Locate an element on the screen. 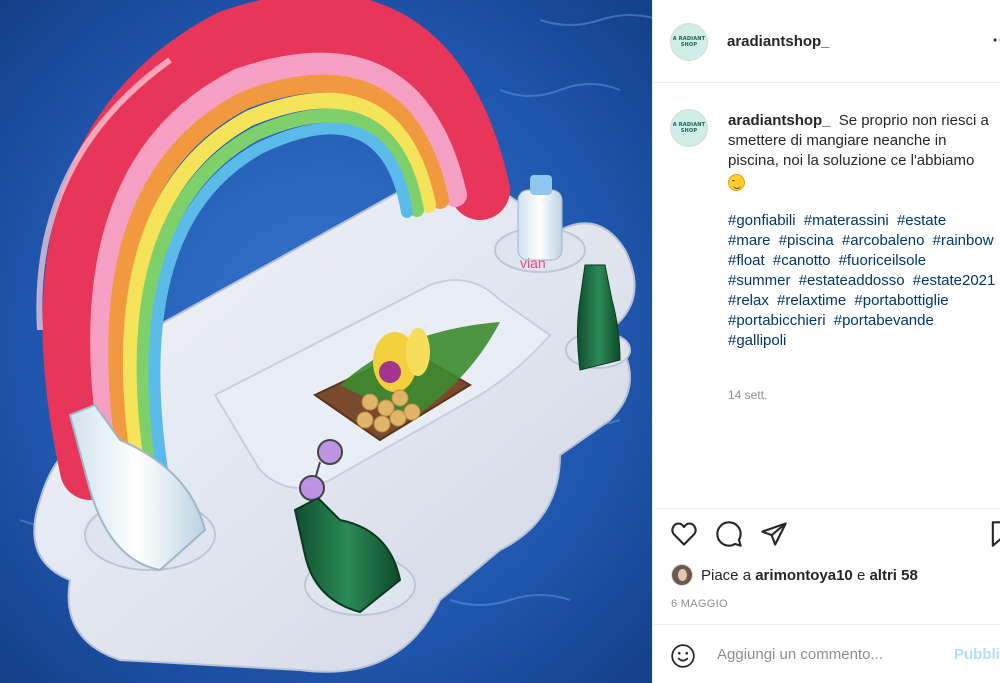 Image resolution: width=1000 pixels, height=683 pixels. yum-face-emoji-icon is located at coordinates (736, 182).